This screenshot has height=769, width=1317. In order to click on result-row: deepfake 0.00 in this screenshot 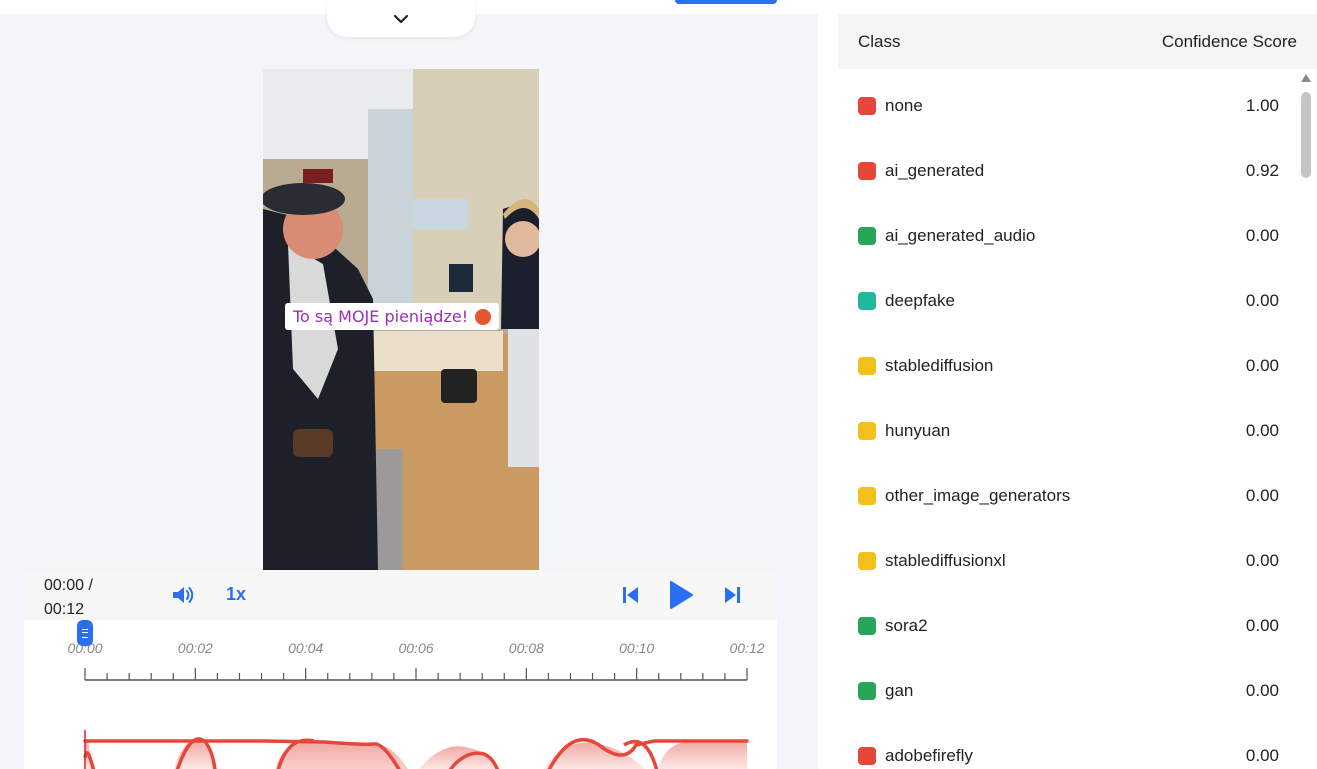, I will do `click(1067, 301)`.